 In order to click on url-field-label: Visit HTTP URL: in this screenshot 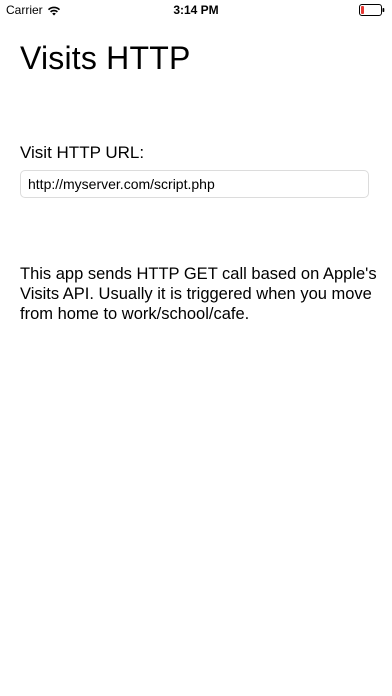, I will do `click(82, 152)`.